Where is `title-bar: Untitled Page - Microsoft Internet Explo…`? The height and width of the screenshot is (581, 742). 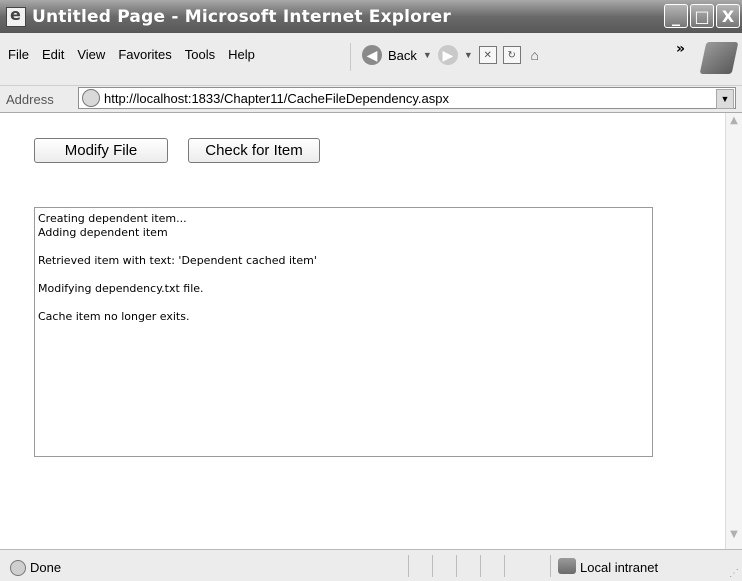
title-bar: Untitled Page - Microsoft Internet Explo… is located at coordinates (371, 16).